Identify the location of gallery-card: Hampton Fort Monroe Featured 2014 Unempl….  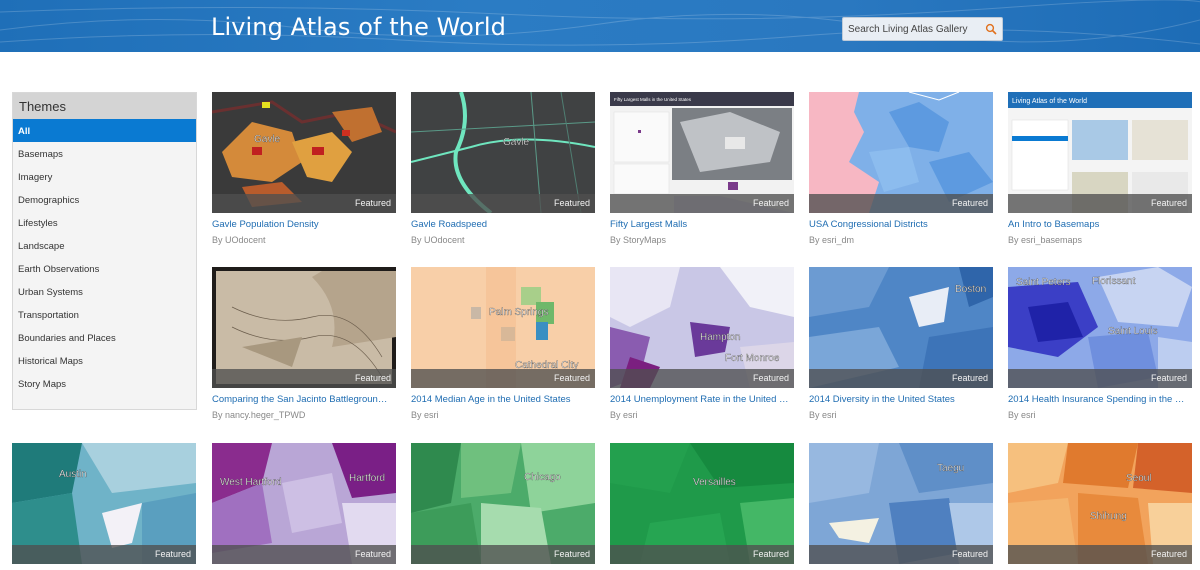
(702, 343).